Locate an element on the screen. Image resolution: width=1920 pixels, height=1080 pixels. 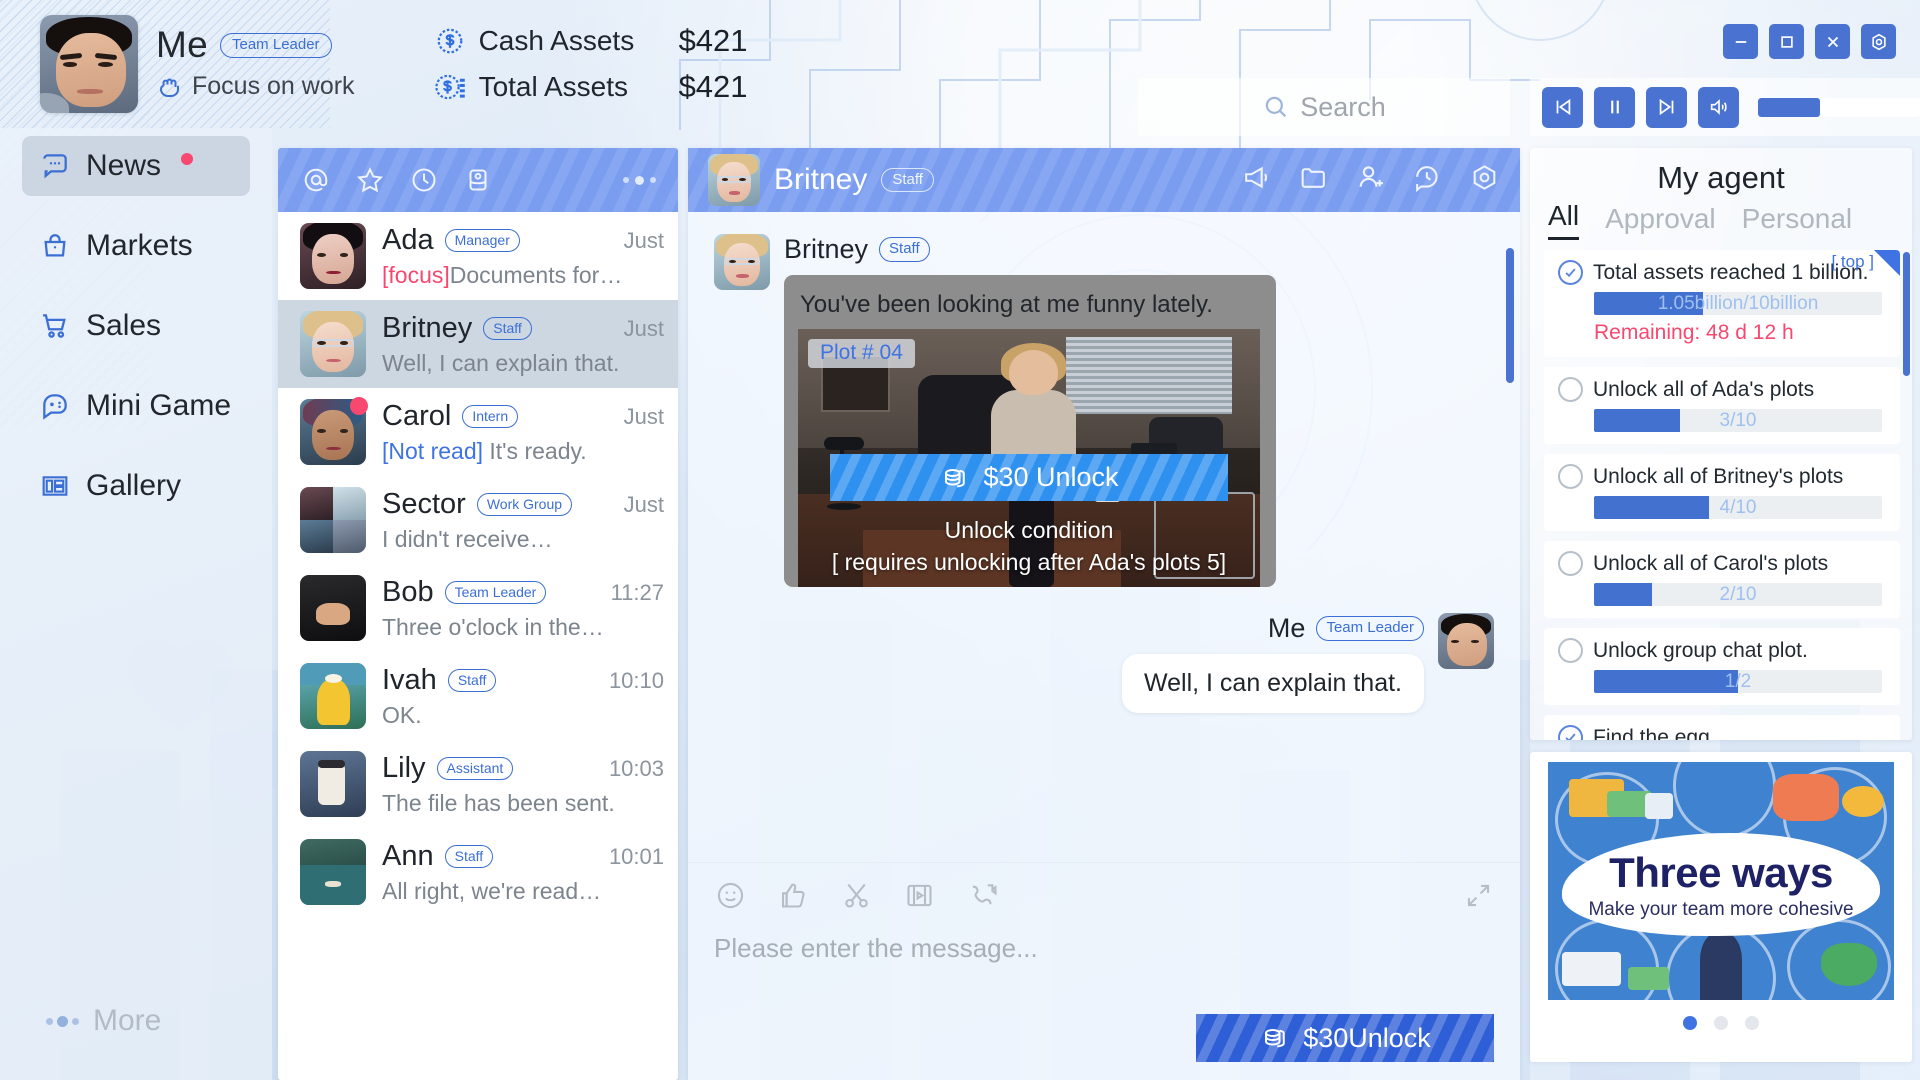
unread-badge is located at coordinates (359, 406).